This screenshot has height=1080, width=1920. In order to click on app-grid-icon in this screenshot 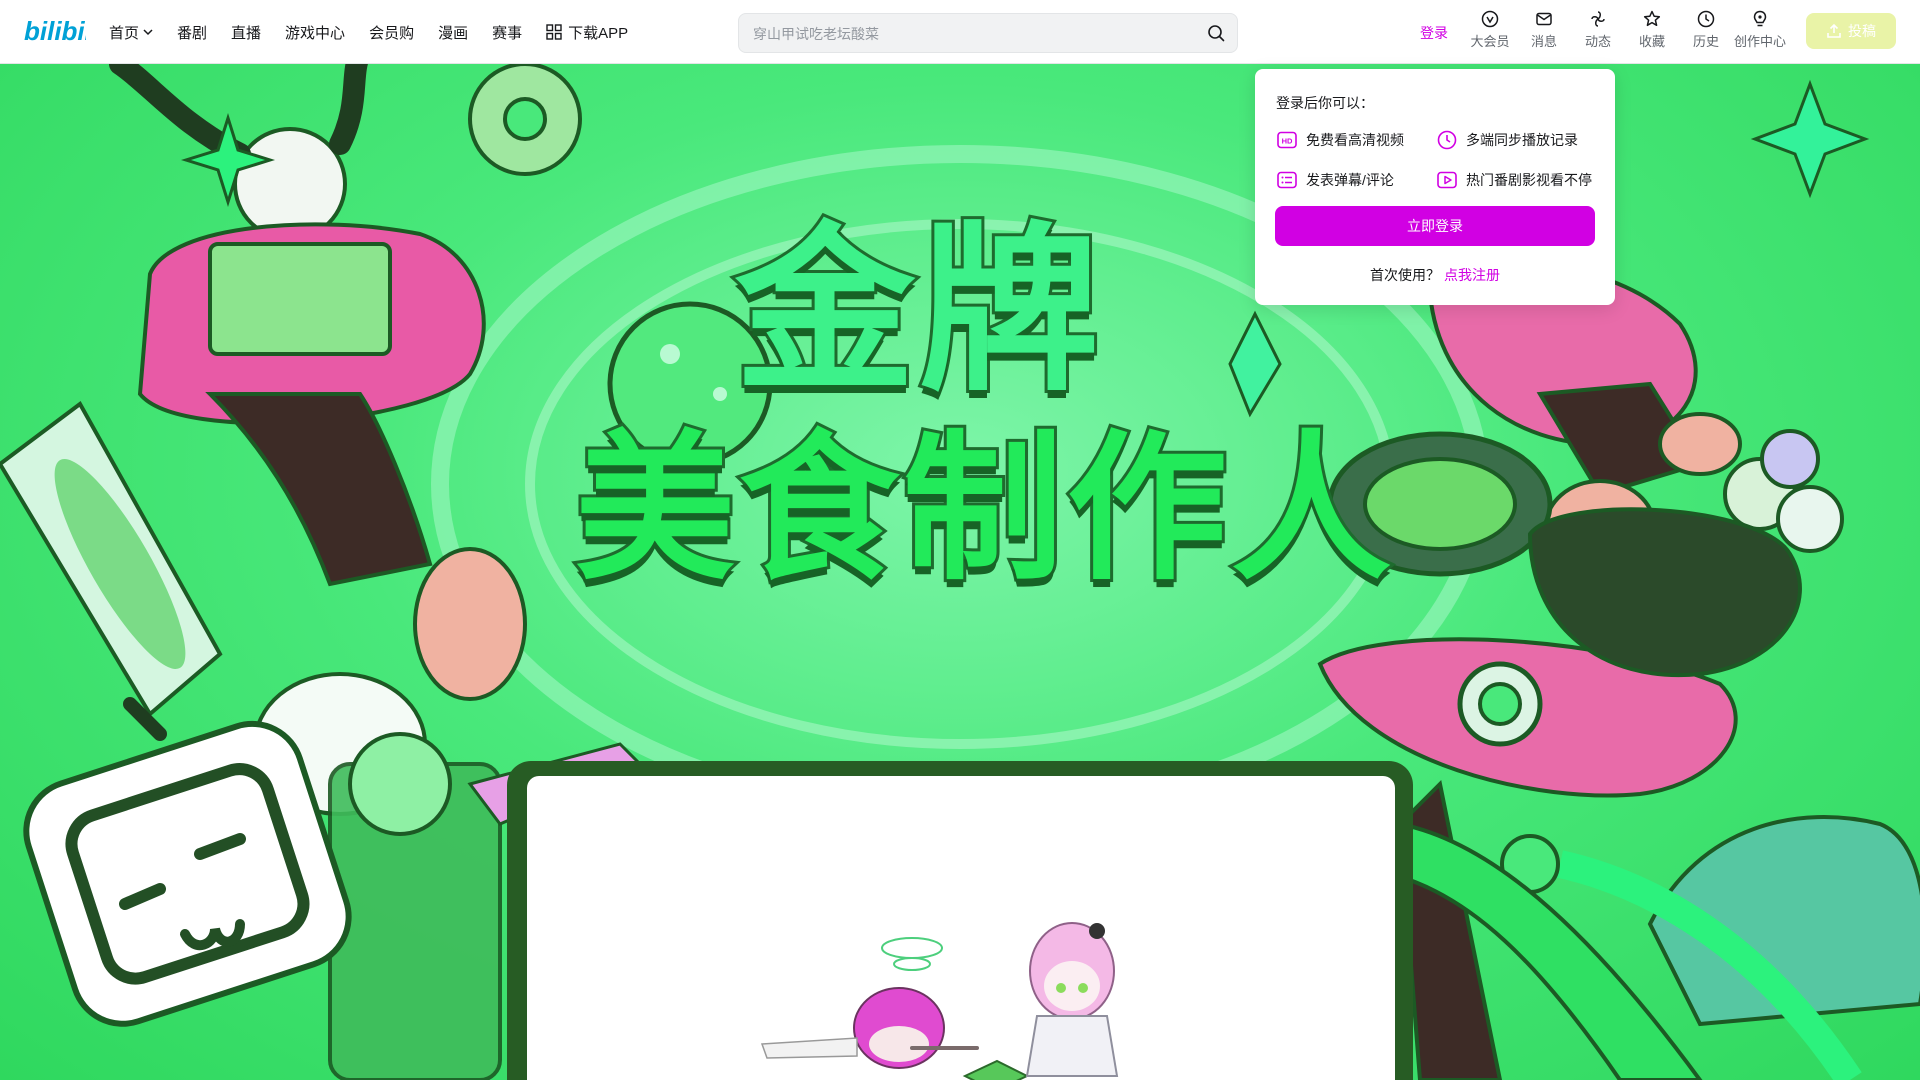, I will do `click(554, 32)`.